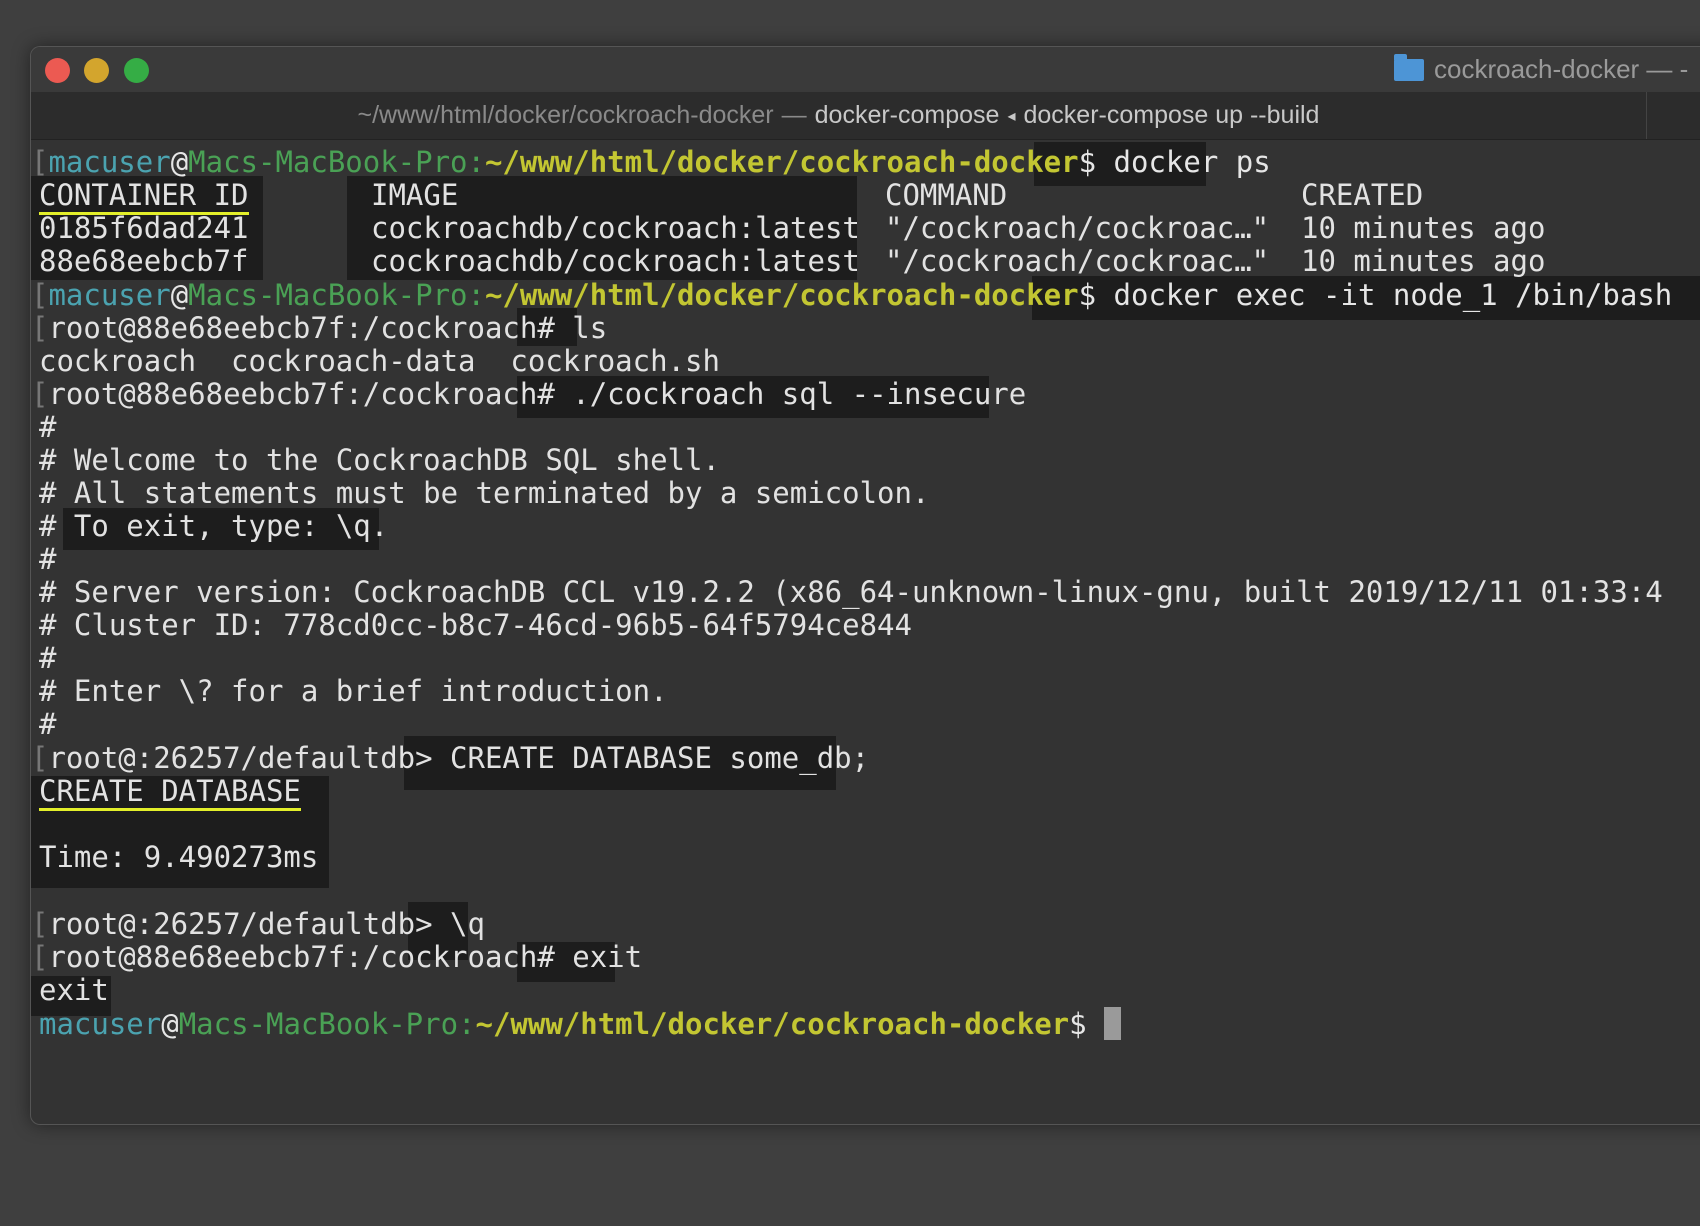  What do you see at coordinates (57, 70) in the screenshot?
I see `close-button` at bounding box center [57, 70].